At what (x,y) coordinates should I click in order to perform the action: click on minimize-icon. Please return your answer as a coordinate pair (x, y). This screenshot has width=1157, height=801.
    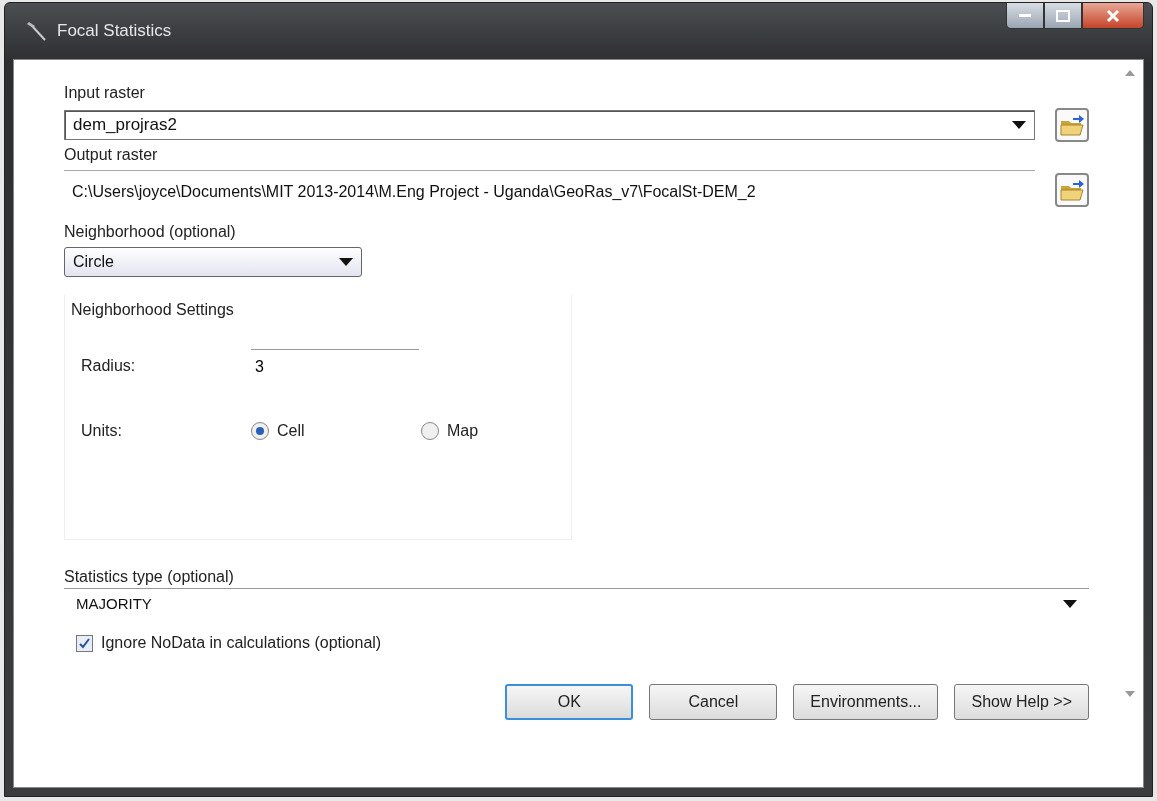
    Looking at the image, I should click on (1025, 15).